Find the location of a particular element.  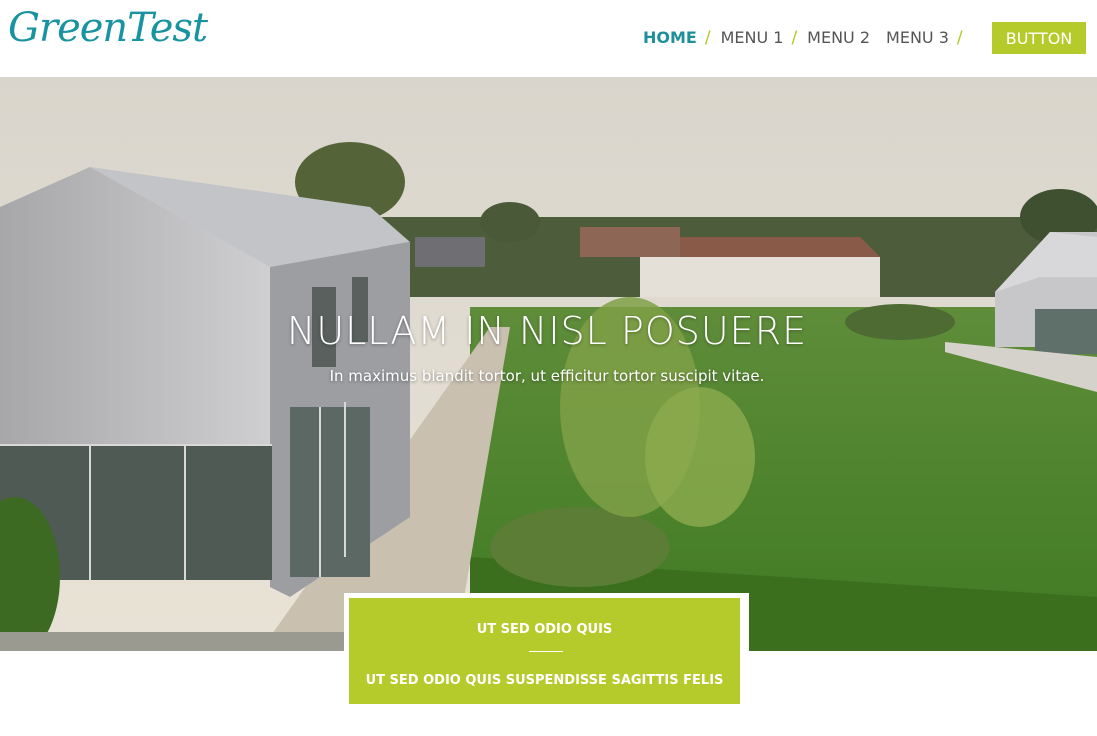

nav-item-menu-2: MENU 2 is located at coordinates (838, 38).